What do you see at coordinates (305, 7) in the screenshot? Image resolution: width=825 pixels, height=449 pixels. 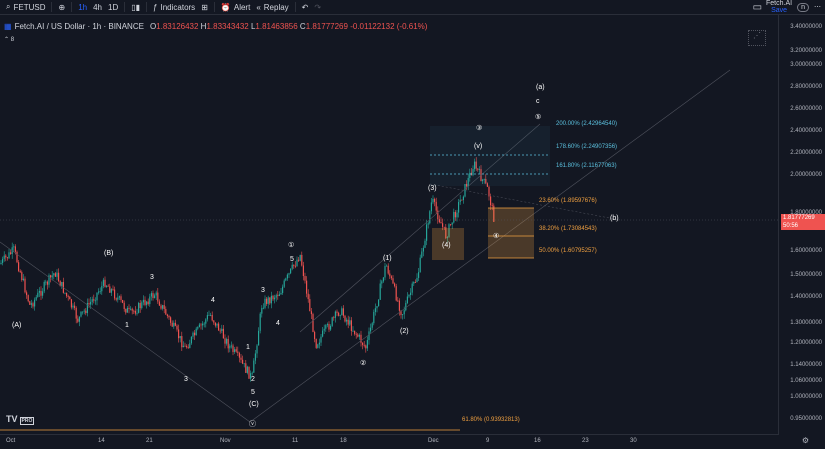 I see `undo-button: ↶` at bounding box center [305, 7].